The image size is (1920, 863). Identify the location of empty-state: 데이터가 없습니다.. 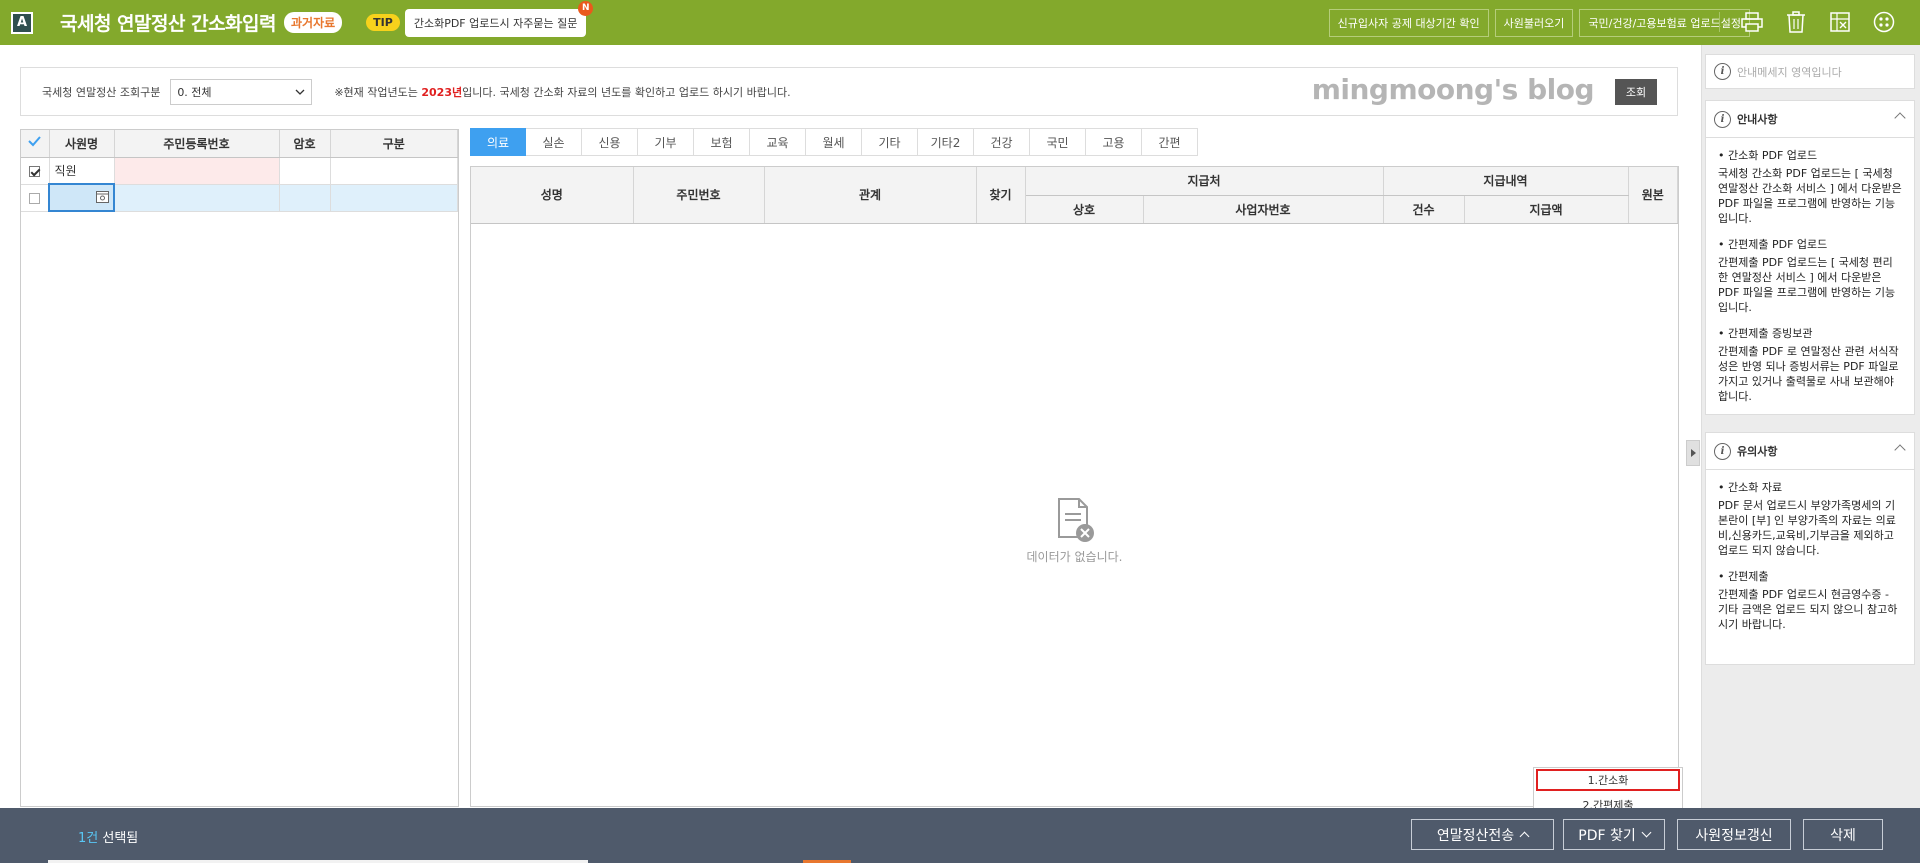
(1074, 531).